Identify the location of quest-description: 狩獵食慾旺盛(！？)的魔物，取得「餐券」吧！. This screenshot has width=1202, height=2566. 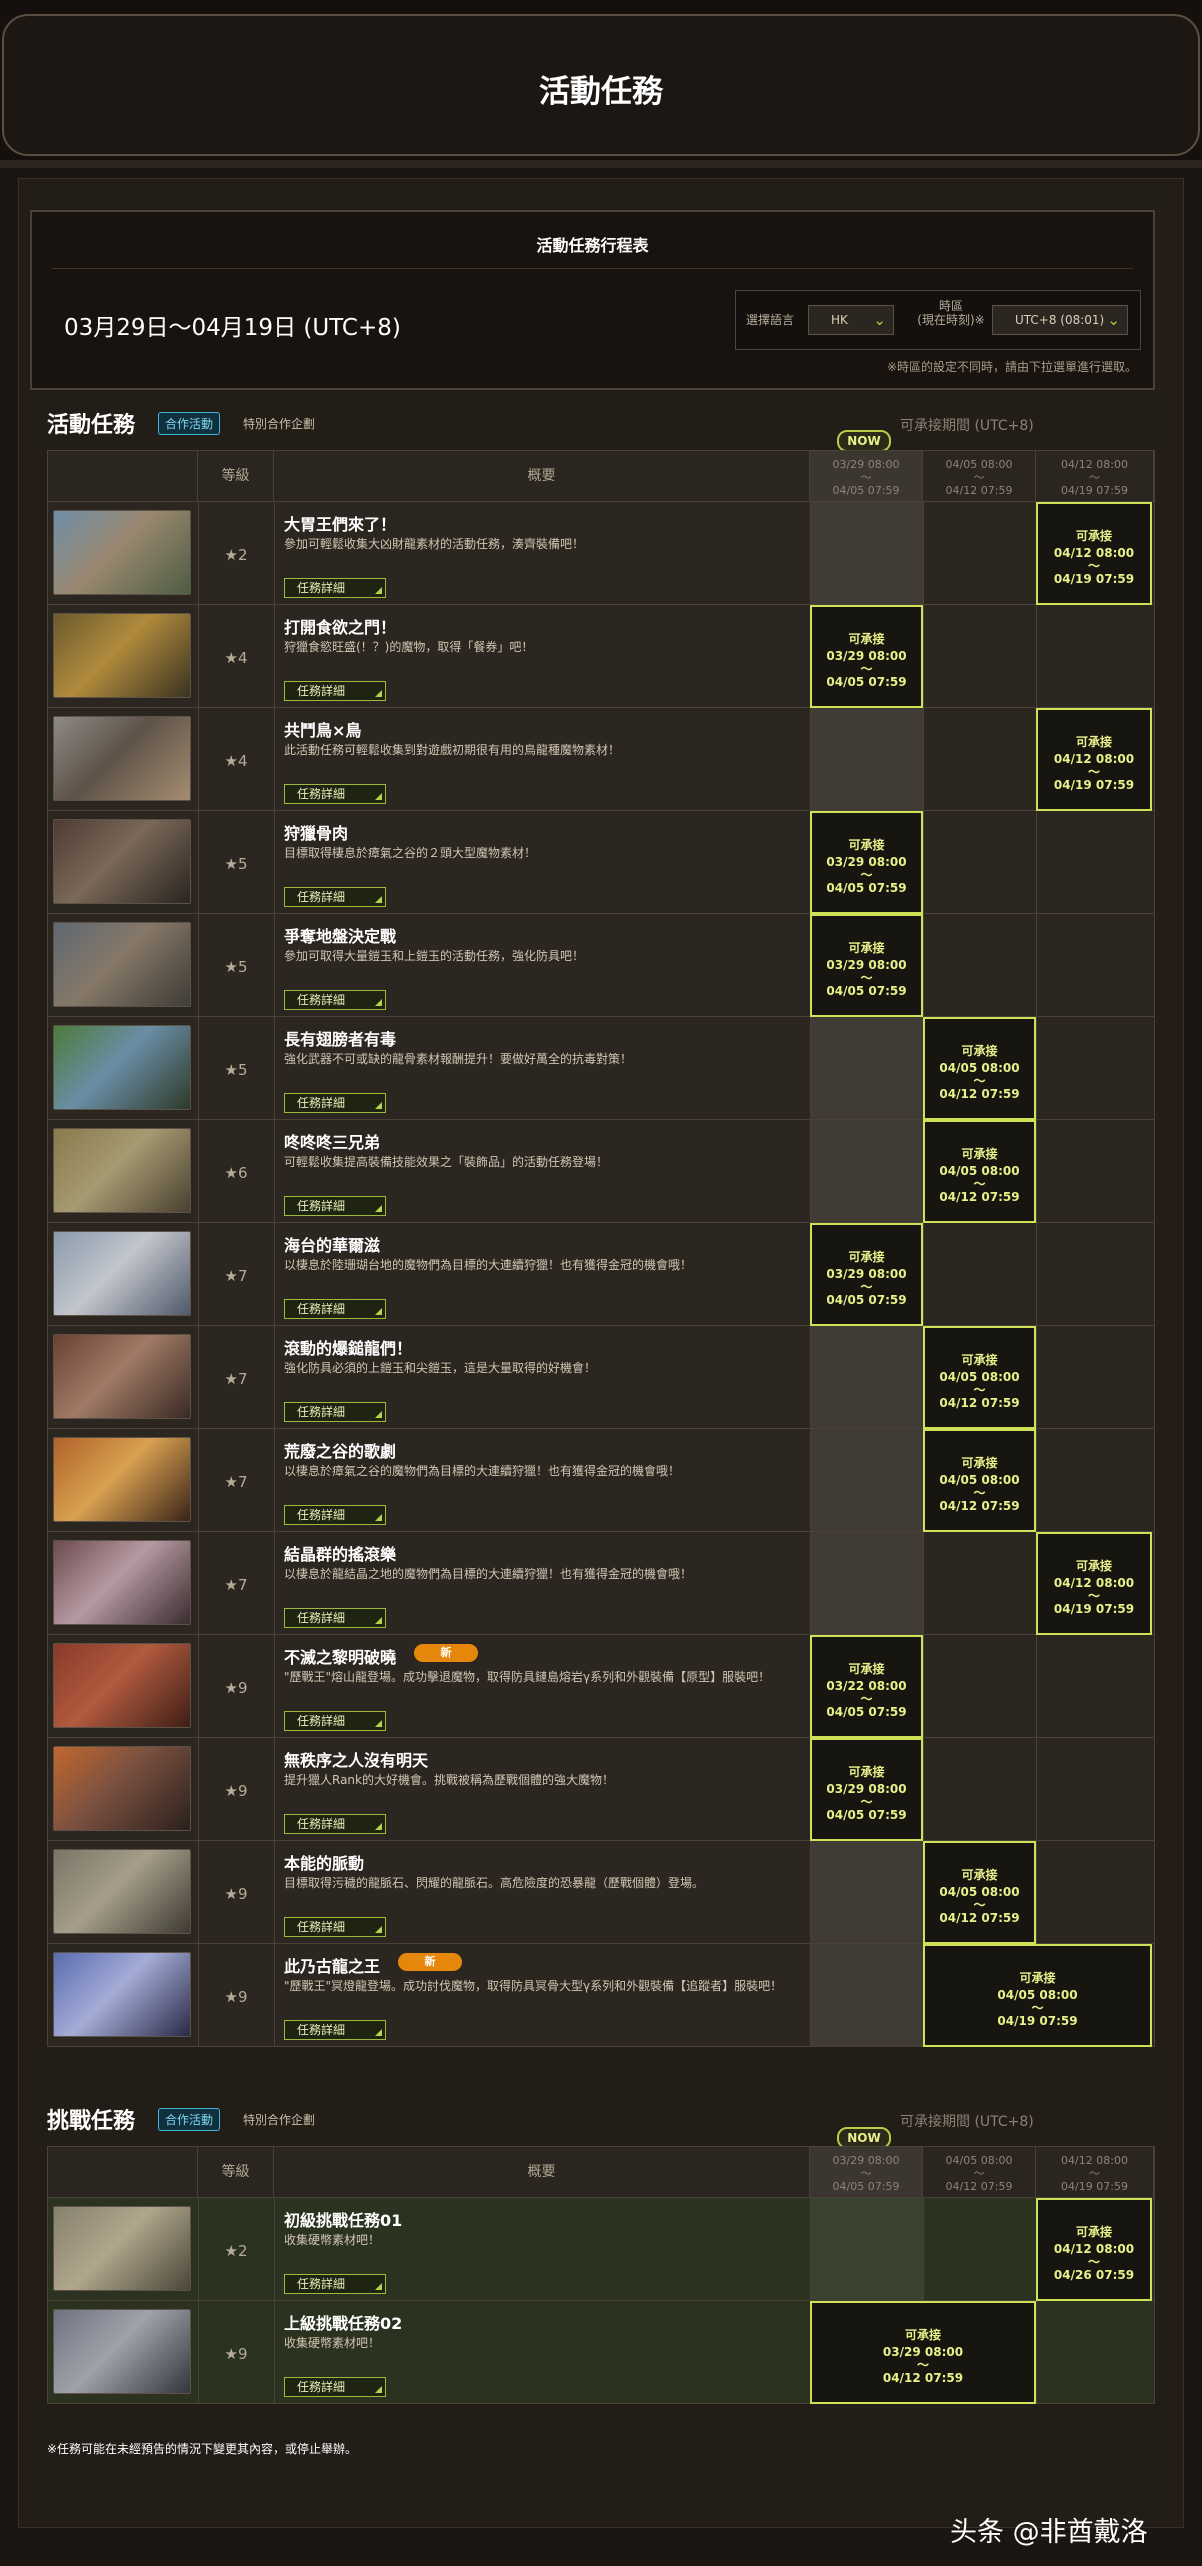
(409, 647).